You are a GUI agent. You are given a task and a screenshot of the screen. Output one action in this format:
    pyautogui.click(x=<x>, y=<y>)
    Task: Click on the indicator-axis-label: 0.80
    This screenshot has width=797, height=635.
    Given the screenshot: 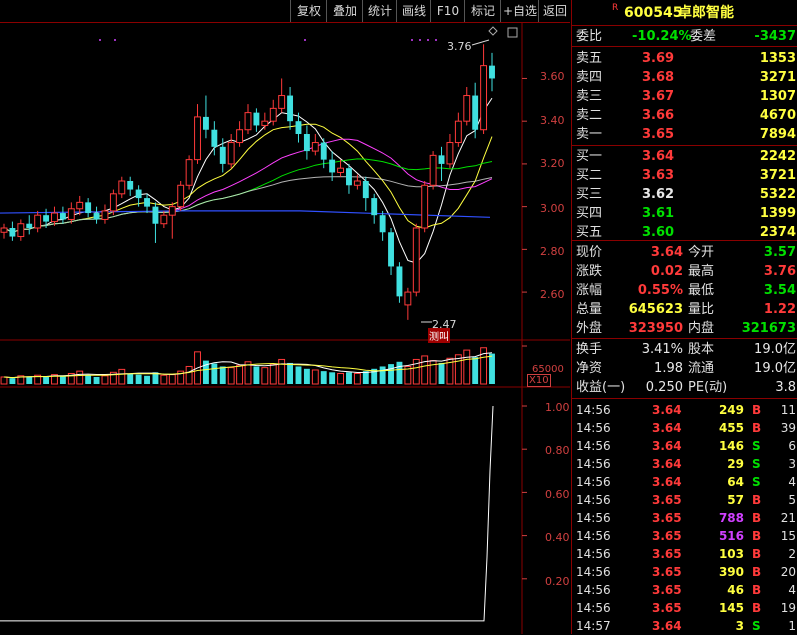 What is the action you would take?
    pyautogui.click(x=557, y=450)
    